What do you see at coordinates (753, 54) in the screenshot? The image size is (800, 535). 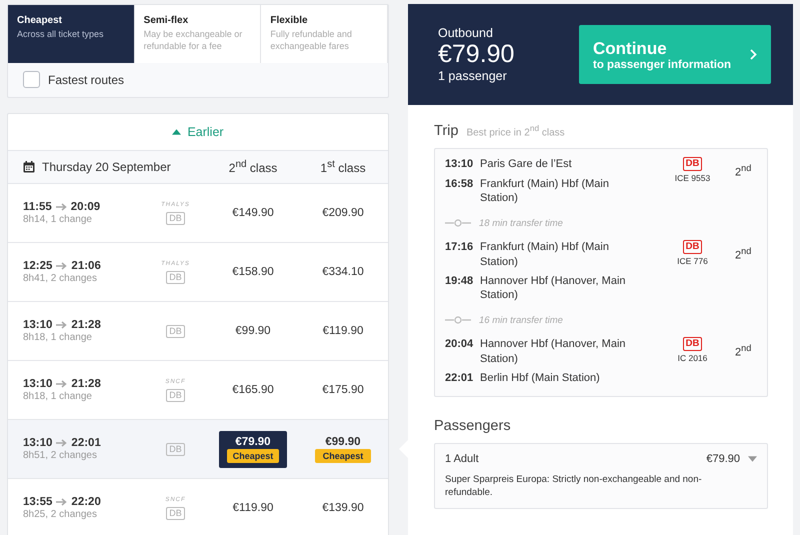 I see `chevron-right-icon` at bounding box center [753, 54].